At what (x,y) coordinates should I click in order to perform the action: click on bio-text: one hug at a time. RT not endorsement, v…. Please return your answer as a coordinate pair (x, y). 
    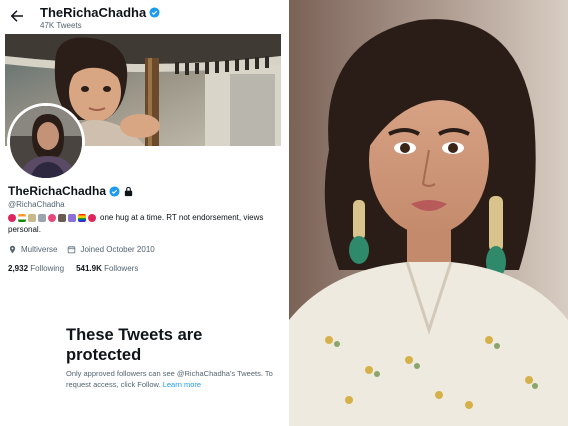
    Looking at the image, I should click on (182, 217).